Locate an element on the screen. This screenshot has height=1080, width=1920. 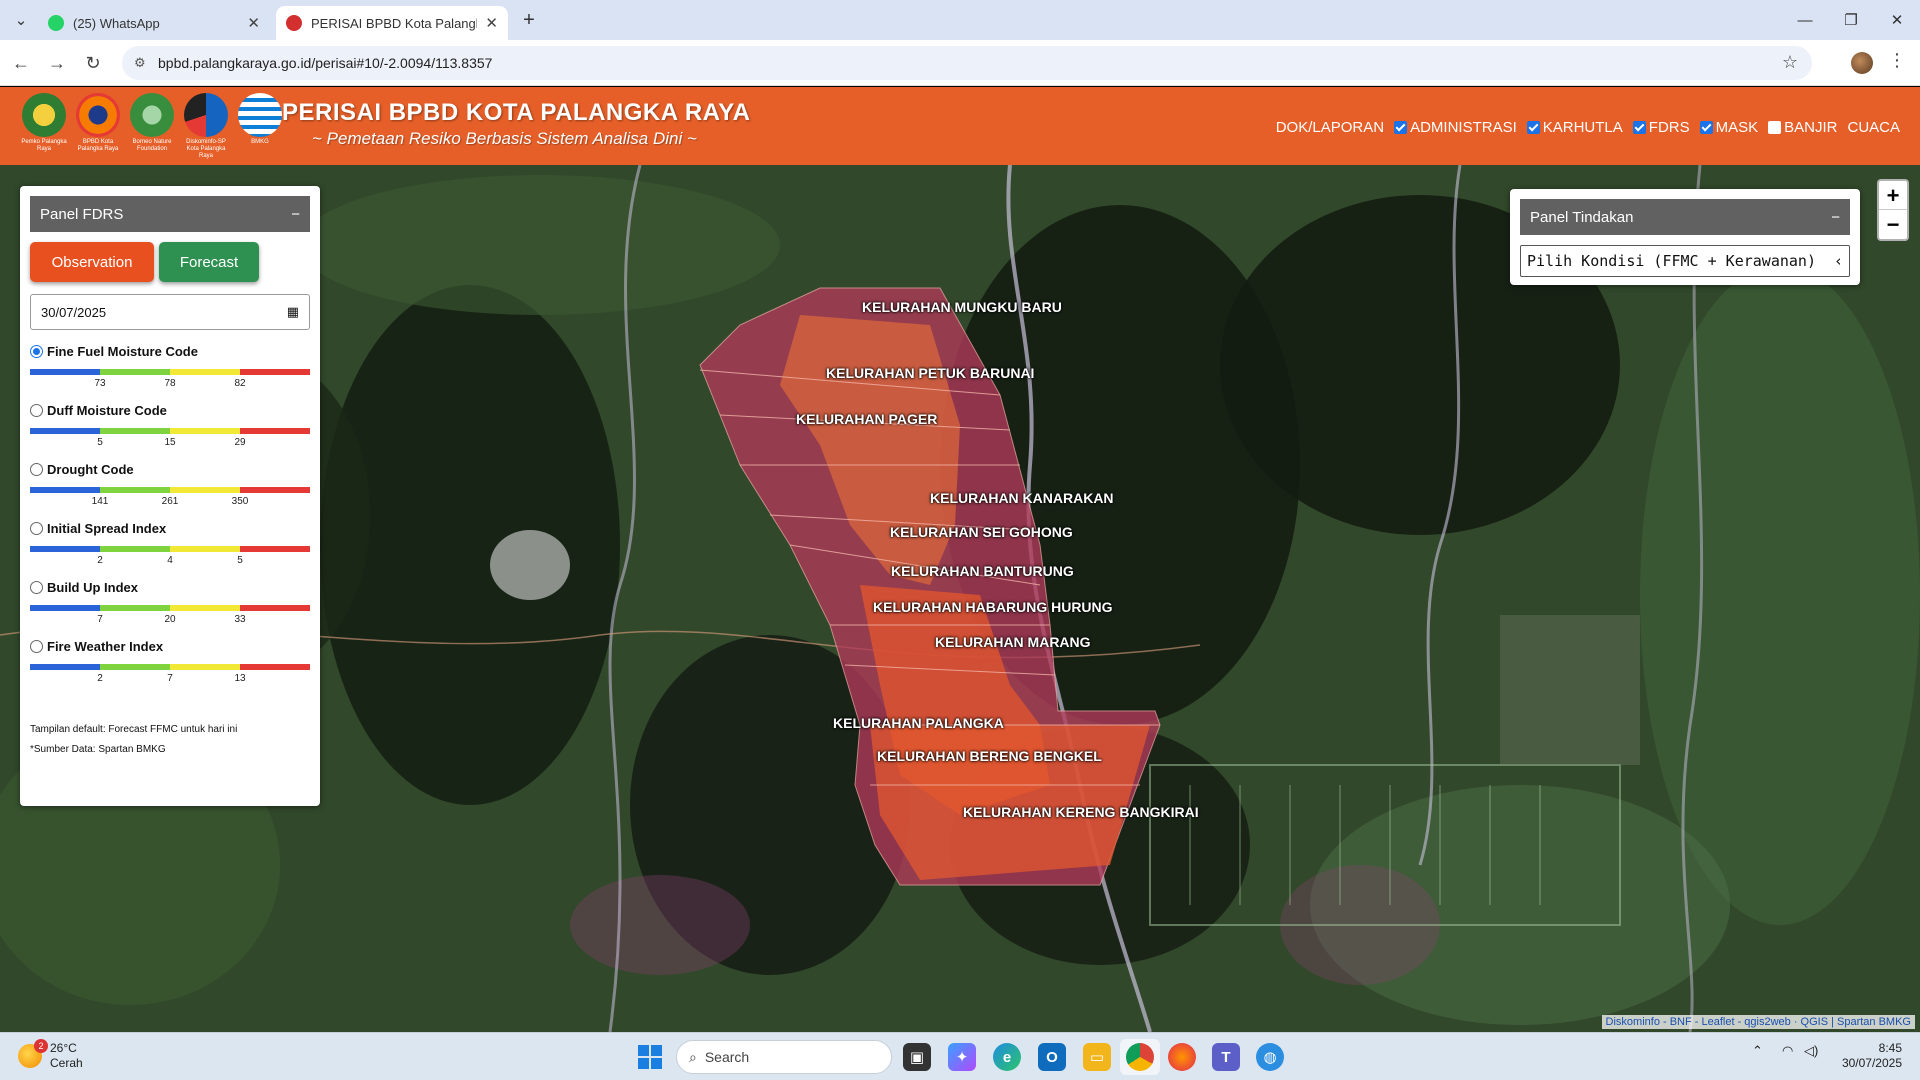
tab-title: (25) WhatsApp is located at coordinates (116, 23).